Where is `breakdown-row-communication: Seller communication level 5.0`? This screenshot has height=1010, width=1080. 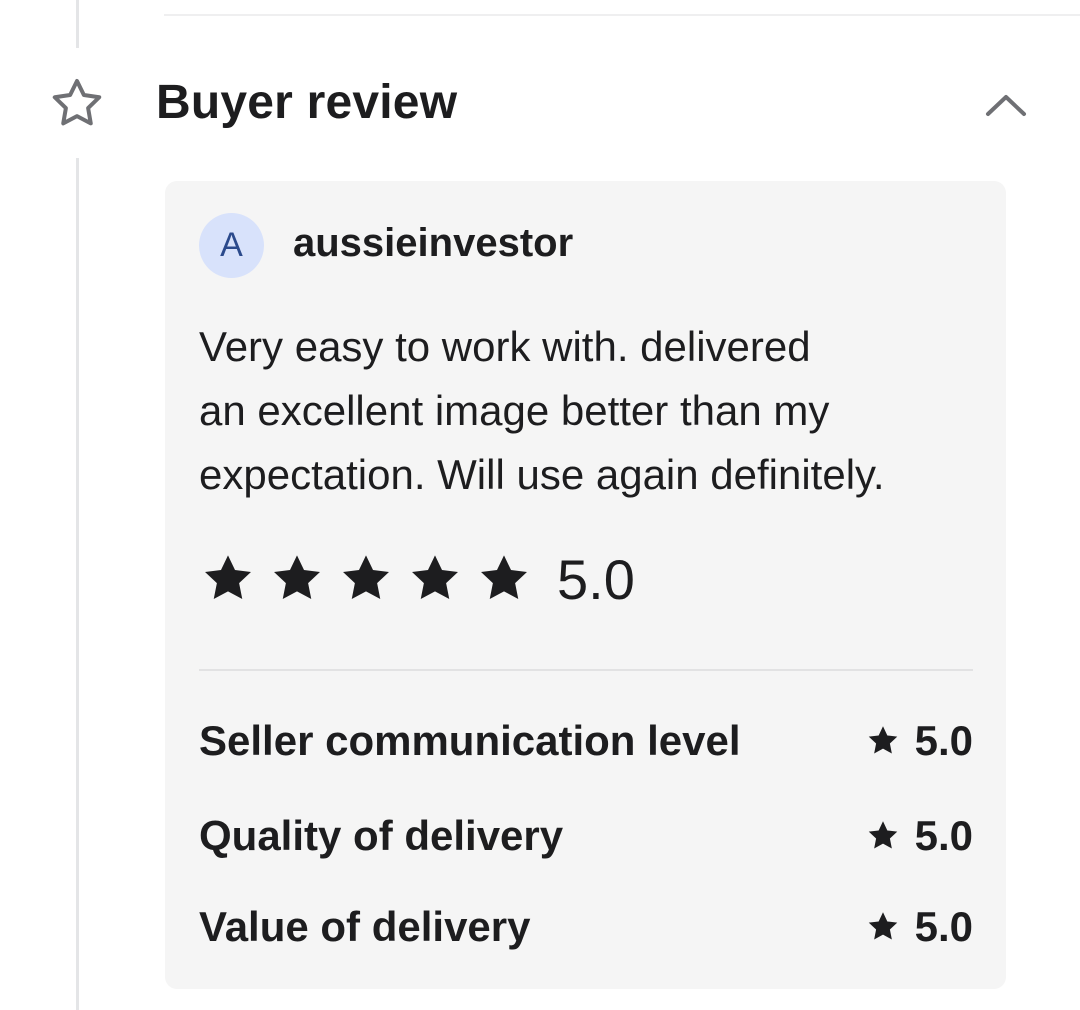 breakdown-row-communication: Seller communication level 5.0 is located at coordinates (586, 741).